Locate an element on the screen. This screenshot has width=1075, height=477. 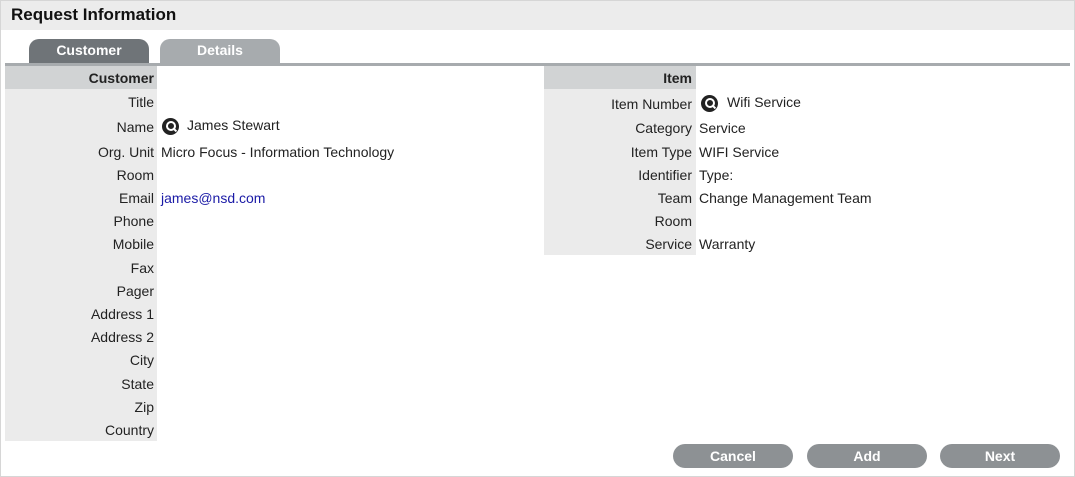
customer-email-label: Email is located at coordinates (136, 198).